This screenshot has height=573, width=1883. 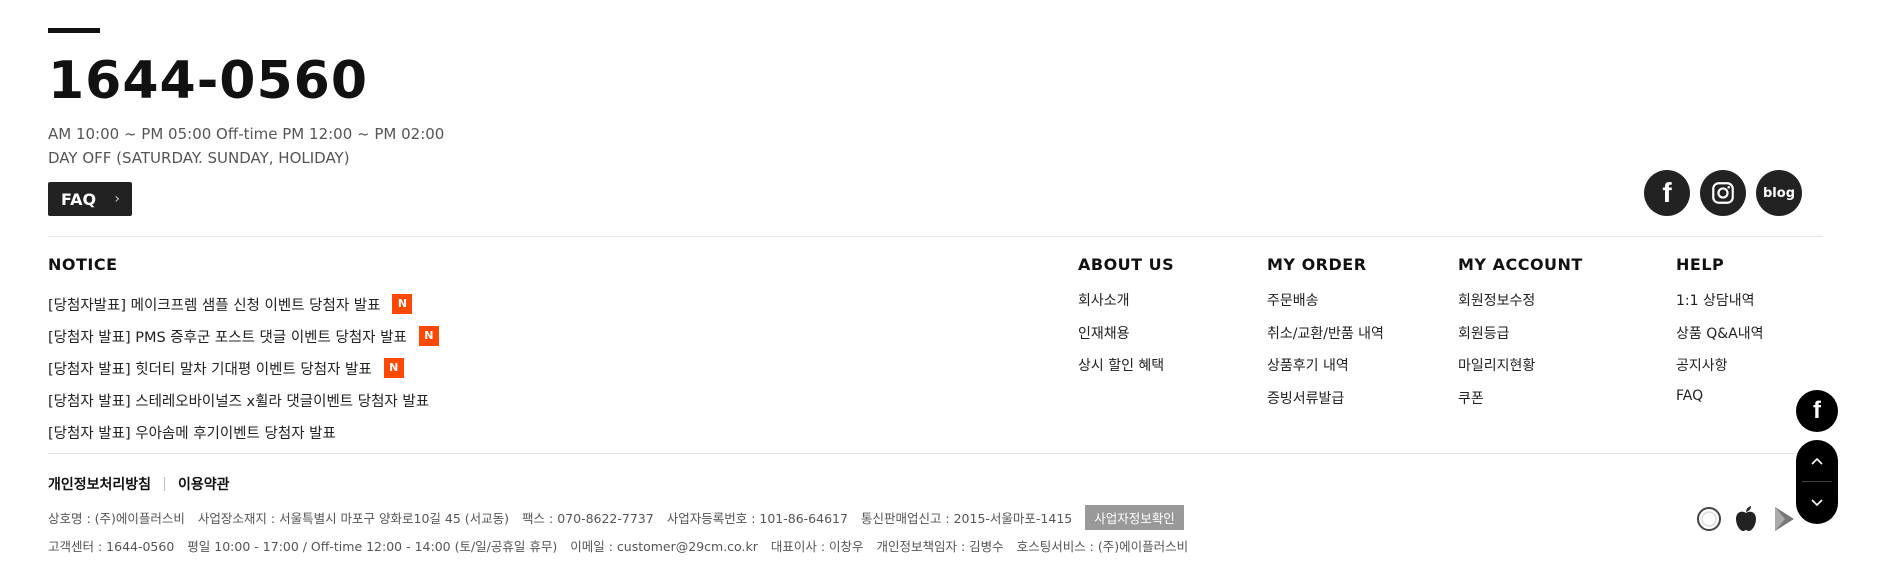 I want to click on faq-button: FAQ ›, so click(x=90, y=199).